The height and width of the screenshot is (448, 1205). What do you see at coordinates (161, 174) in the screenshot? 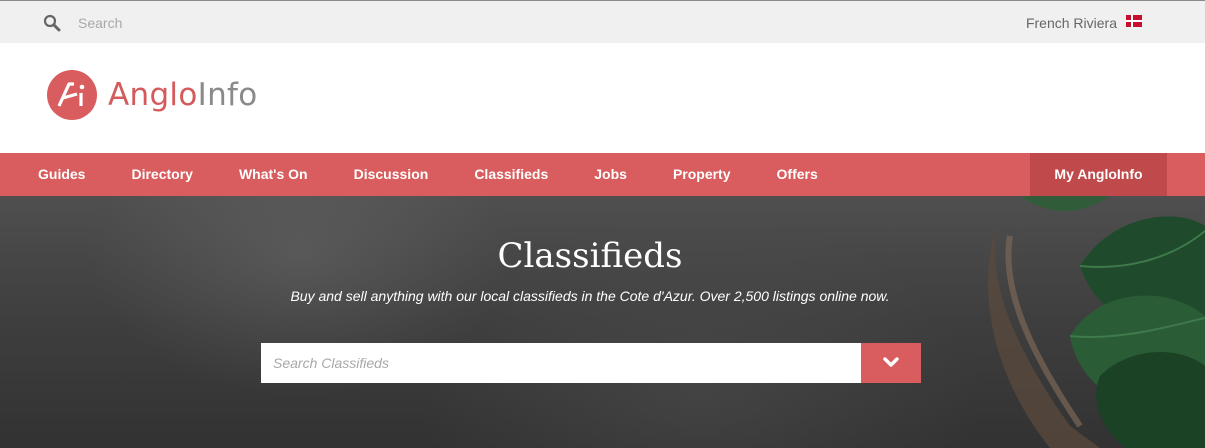
I see `nav-item-directory: Directory` at bounding box center [161, 174].